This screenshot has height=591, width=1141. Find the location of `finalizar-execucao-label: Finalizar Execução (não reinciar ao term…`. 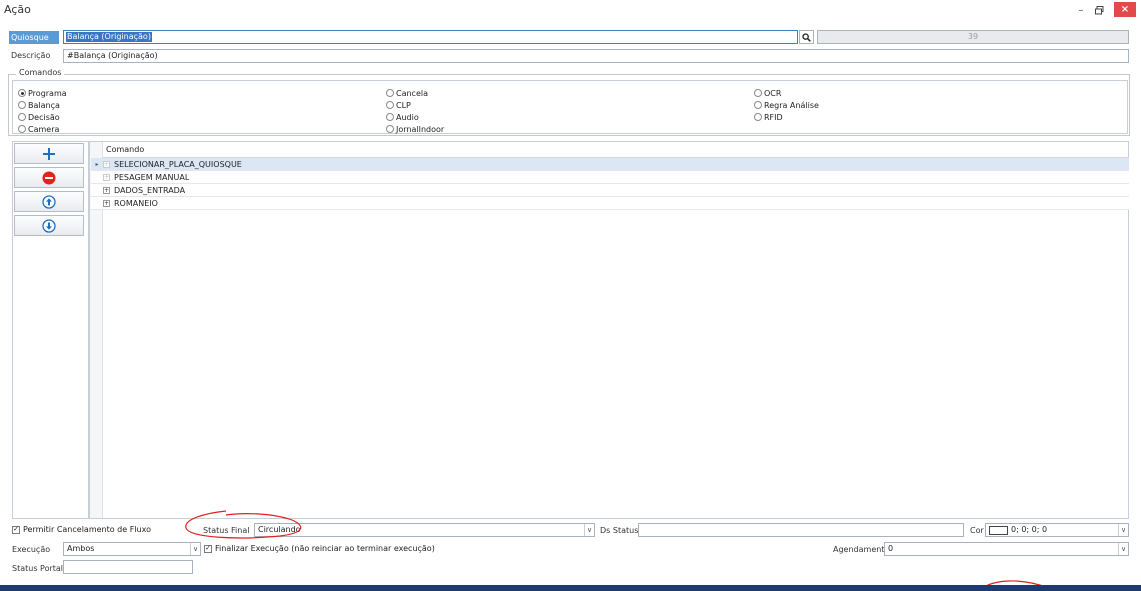

finalizar-execucao-label: Finalizar Execução (não reinciar ao term… is located at coordinates (325, 548).